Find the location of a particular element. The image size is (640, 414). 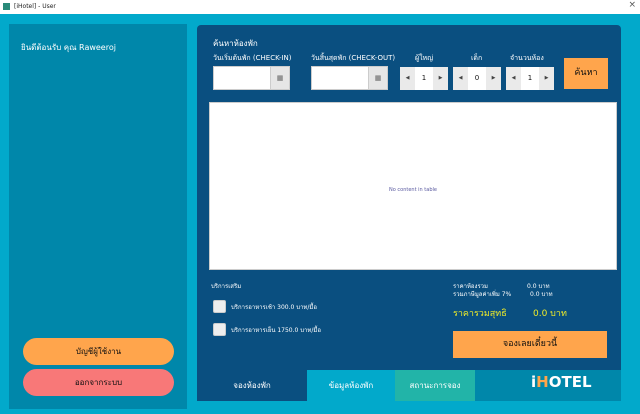

table-empty-text: No content in table is located at coordinates (413, 190).